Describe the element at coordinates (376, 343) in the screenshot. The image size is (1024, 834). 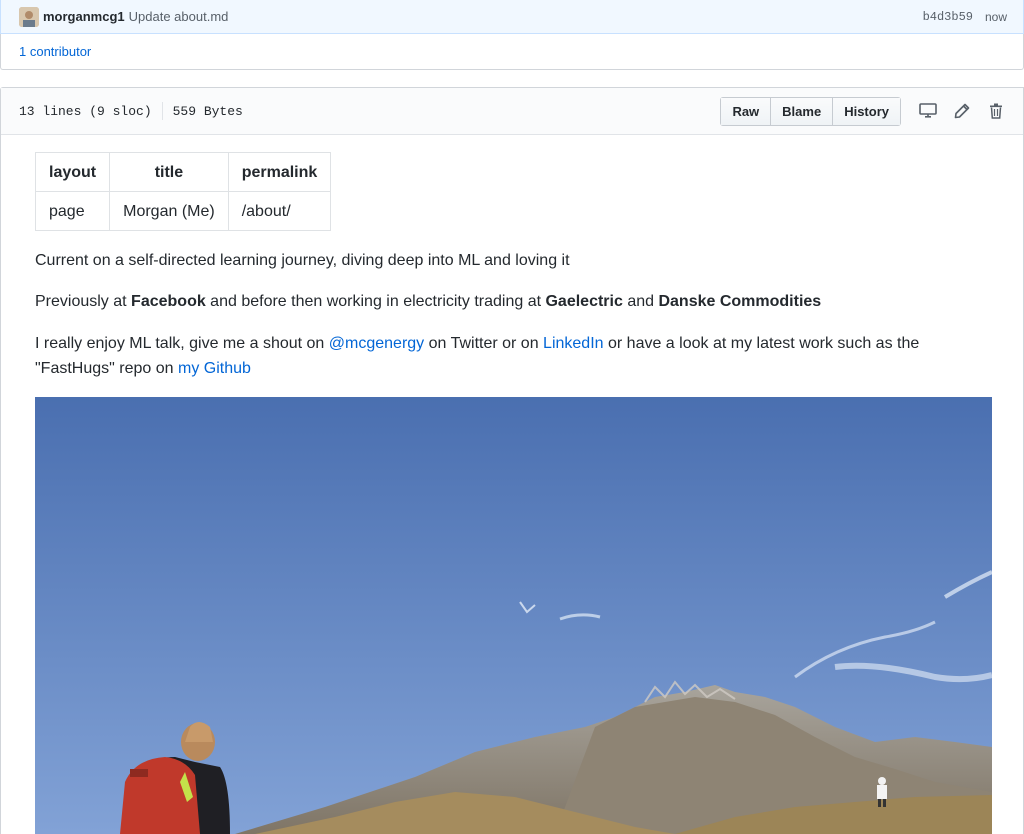
I see `twitter-link: @mcgenergy` at that location.